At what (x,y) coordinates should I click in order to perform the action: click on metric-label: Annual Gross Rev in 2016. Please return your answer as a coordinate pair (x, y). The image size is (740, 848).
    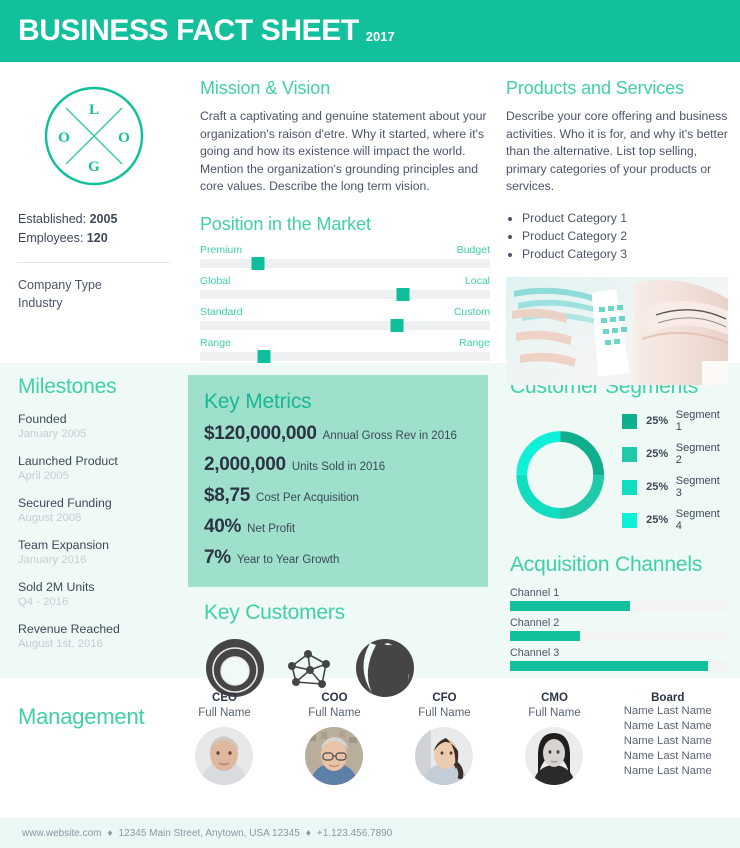
    Looking at the image, I should click on (389, 436).